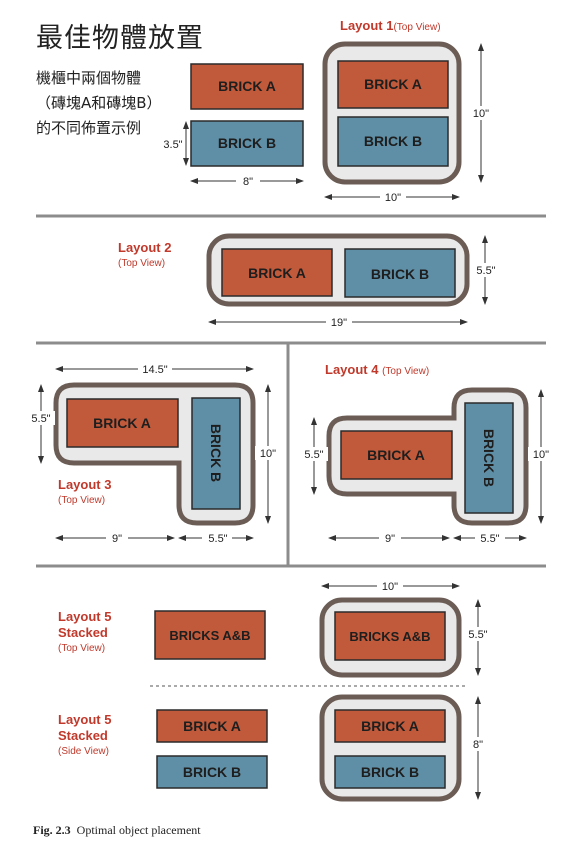  I want to click on brick-b-layout-2-label: BRICK B, so click(400, 274).